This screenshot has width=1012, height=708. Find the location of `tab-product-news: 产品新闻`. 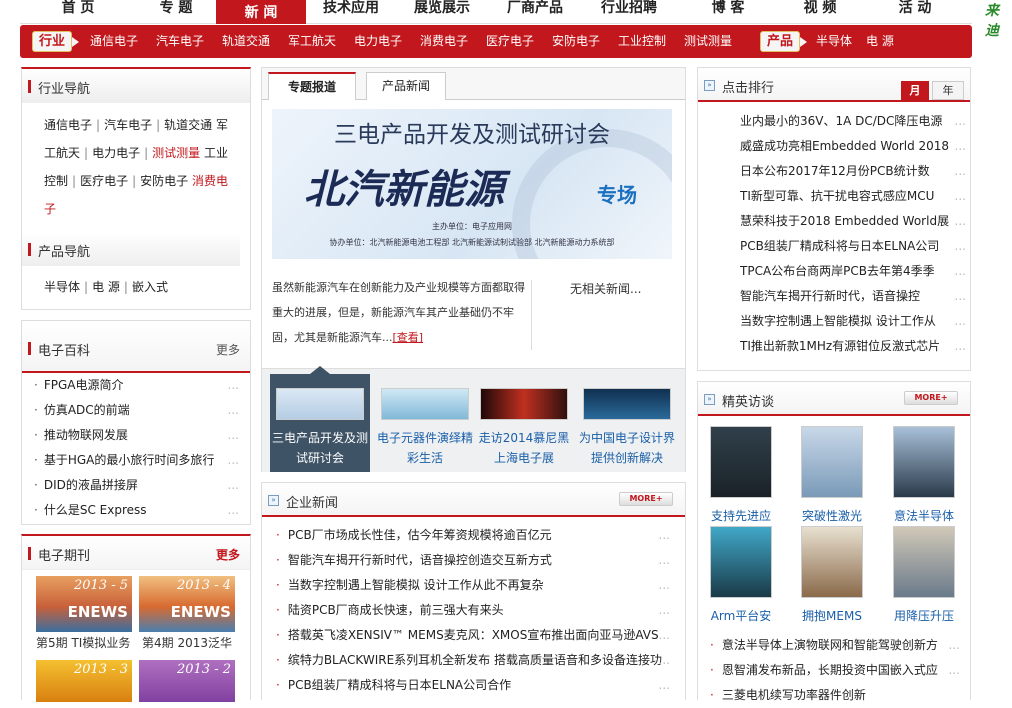

tab-product-news: 产品新闻 is located at coordinates (406, 86).